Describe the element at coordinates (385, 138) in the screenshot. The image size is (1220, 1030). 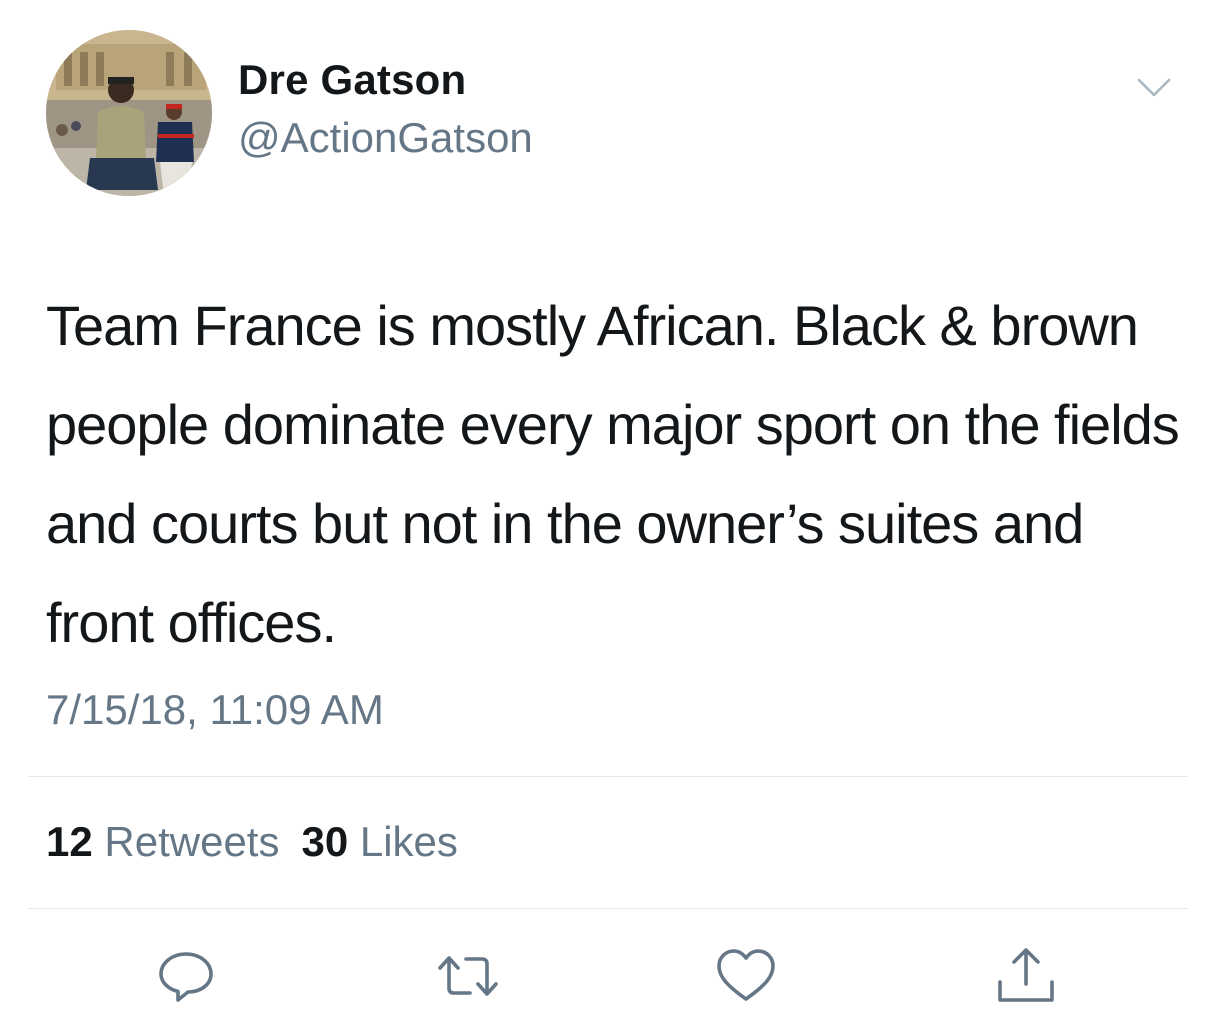
I see `user-handle: @ActionGatson` at that location.